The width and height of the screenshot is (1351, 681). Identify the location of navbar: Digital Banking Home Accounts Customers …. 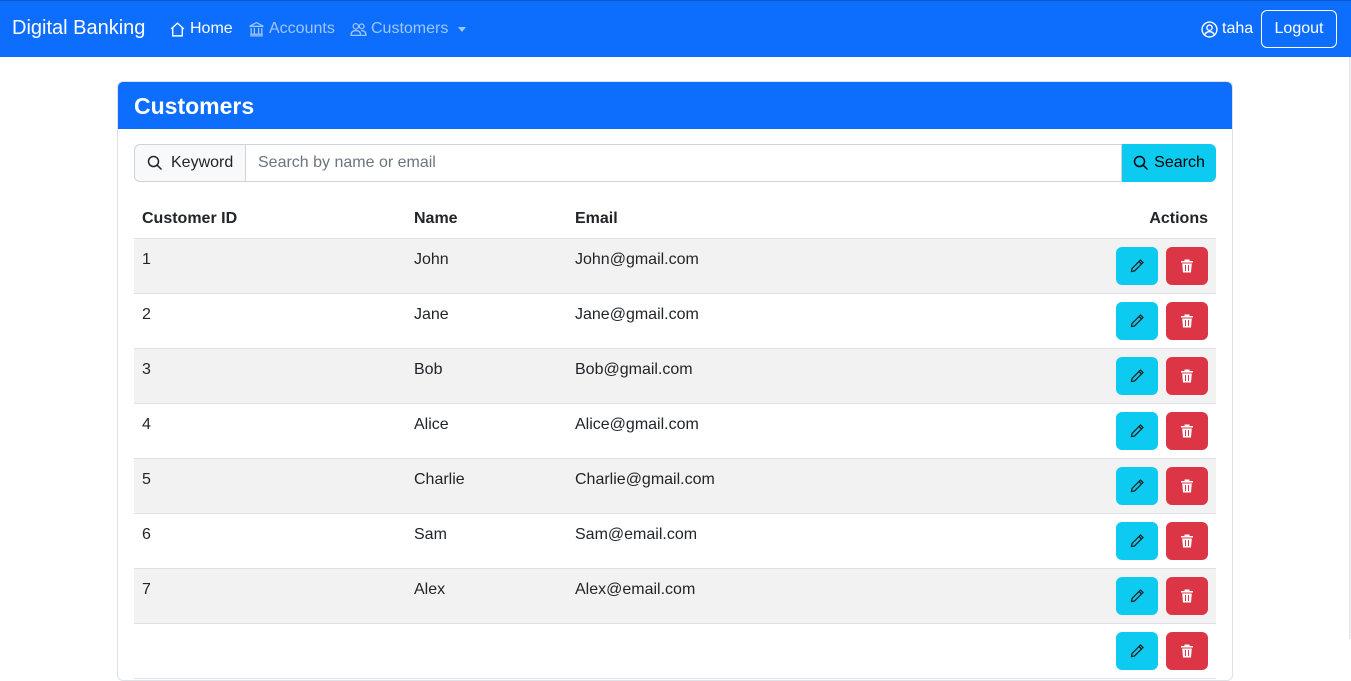
(675, 28).